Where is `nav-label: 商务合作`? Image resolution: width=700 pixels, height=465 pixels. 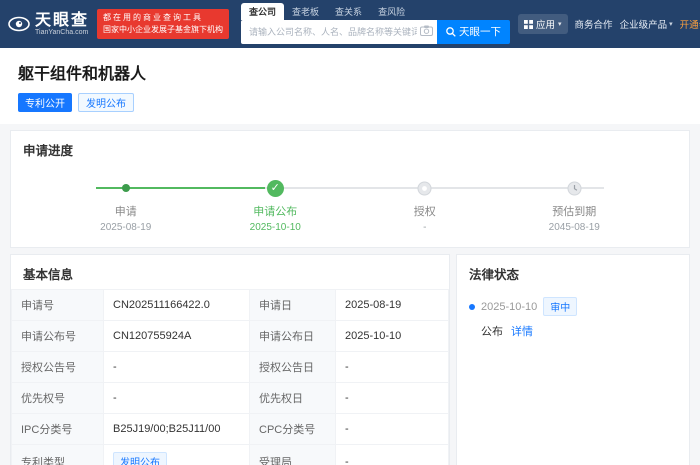
nav-label: 商务合作 is located at coordinates (593, 25).